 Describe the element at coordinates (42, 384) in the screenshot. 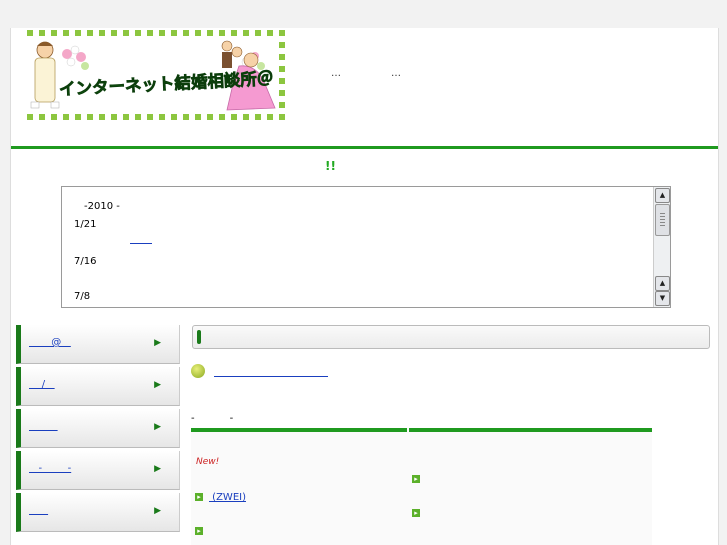

I see `sidebar-item-label: /` at that location.